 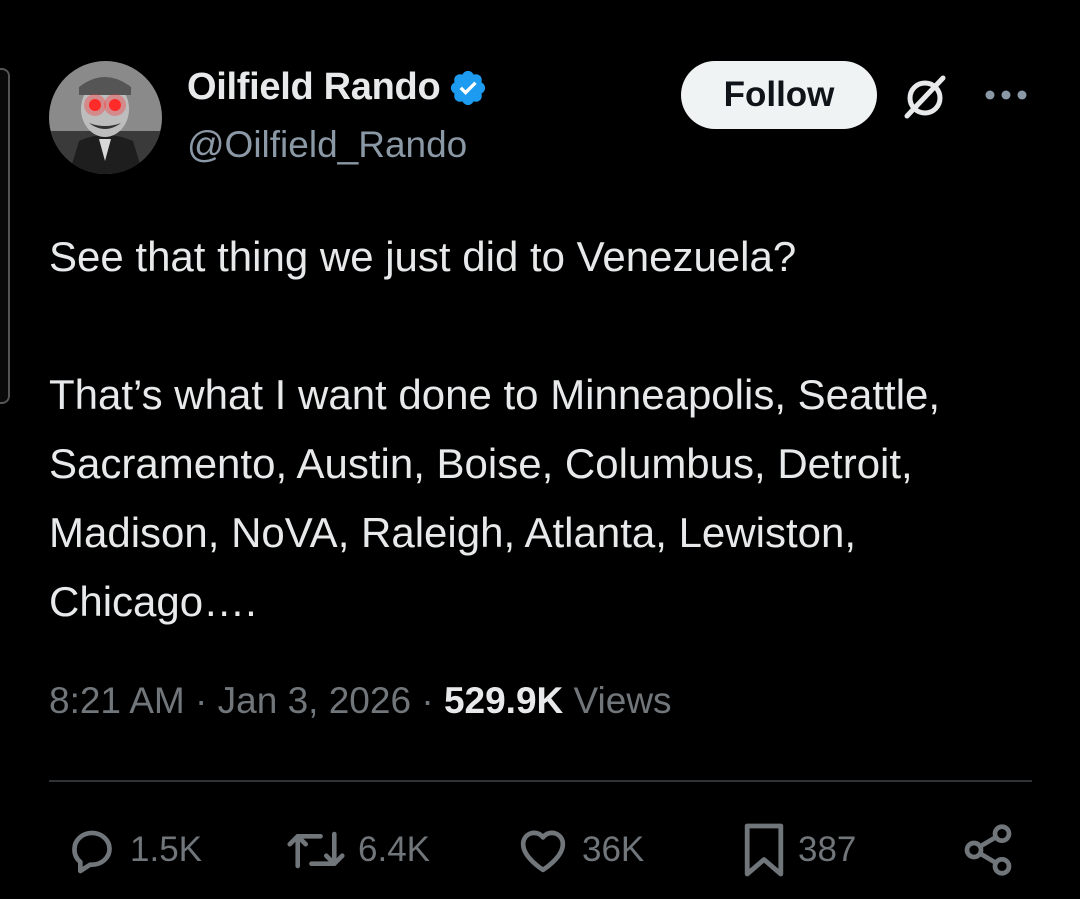 What do you see at coordinates (423, 256) in the screenshot?
I see `tweet-paragraph: See that thing we just did to Venezuela?` at bounding box center [423, 256].